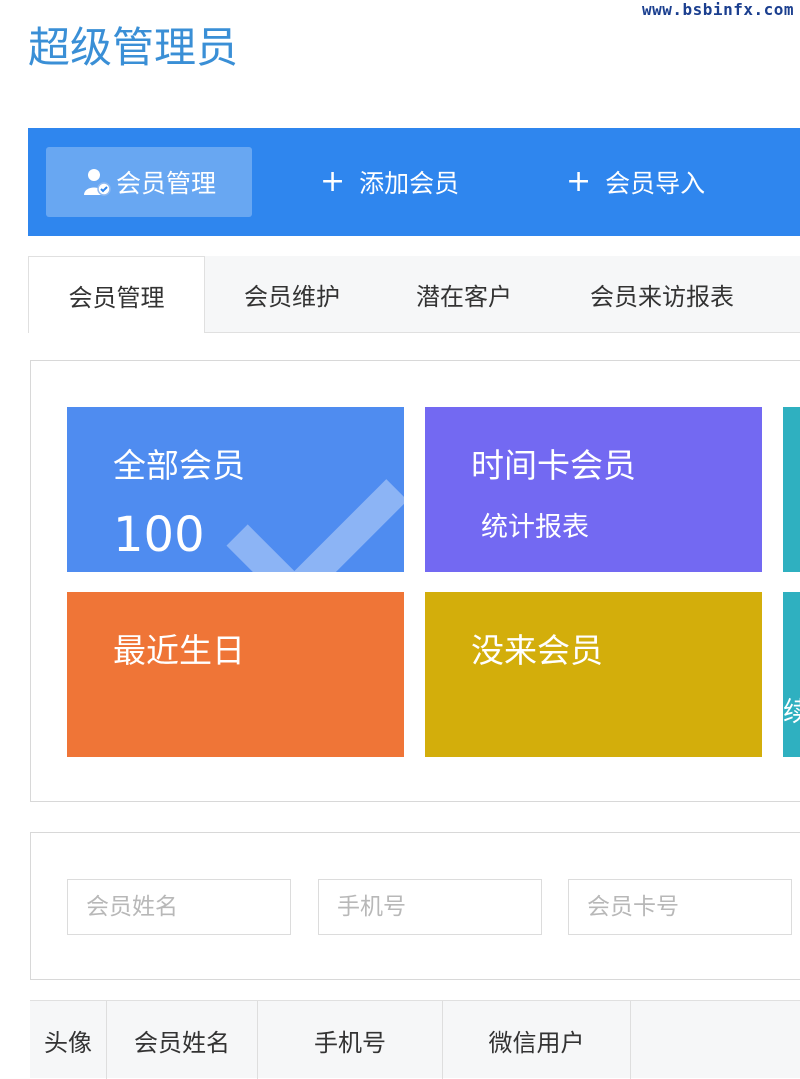  Describe the element at coordinates (662, 294) in the screenshot. I see `tab-visit-report: 会员来访报表` at that location.